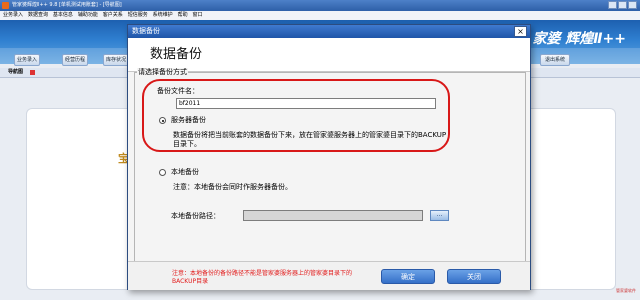  I want to click on path-warning: 注意：本地备份的备份路径不能是管家婆服务器上的管家婆目录下的BACKUP目录, so click(262, 277).